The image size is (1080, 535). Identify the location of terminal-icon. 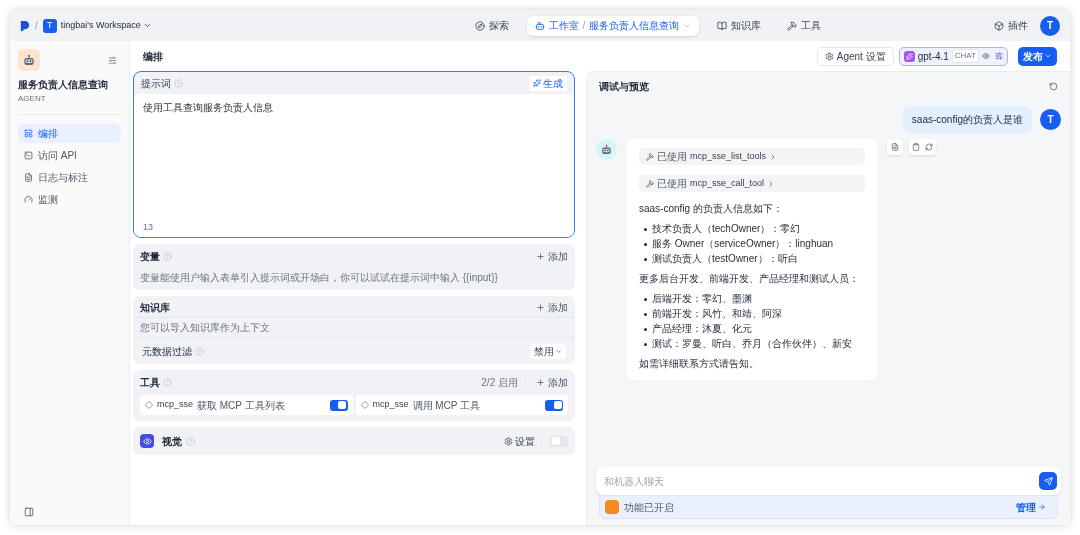
(28, 155).